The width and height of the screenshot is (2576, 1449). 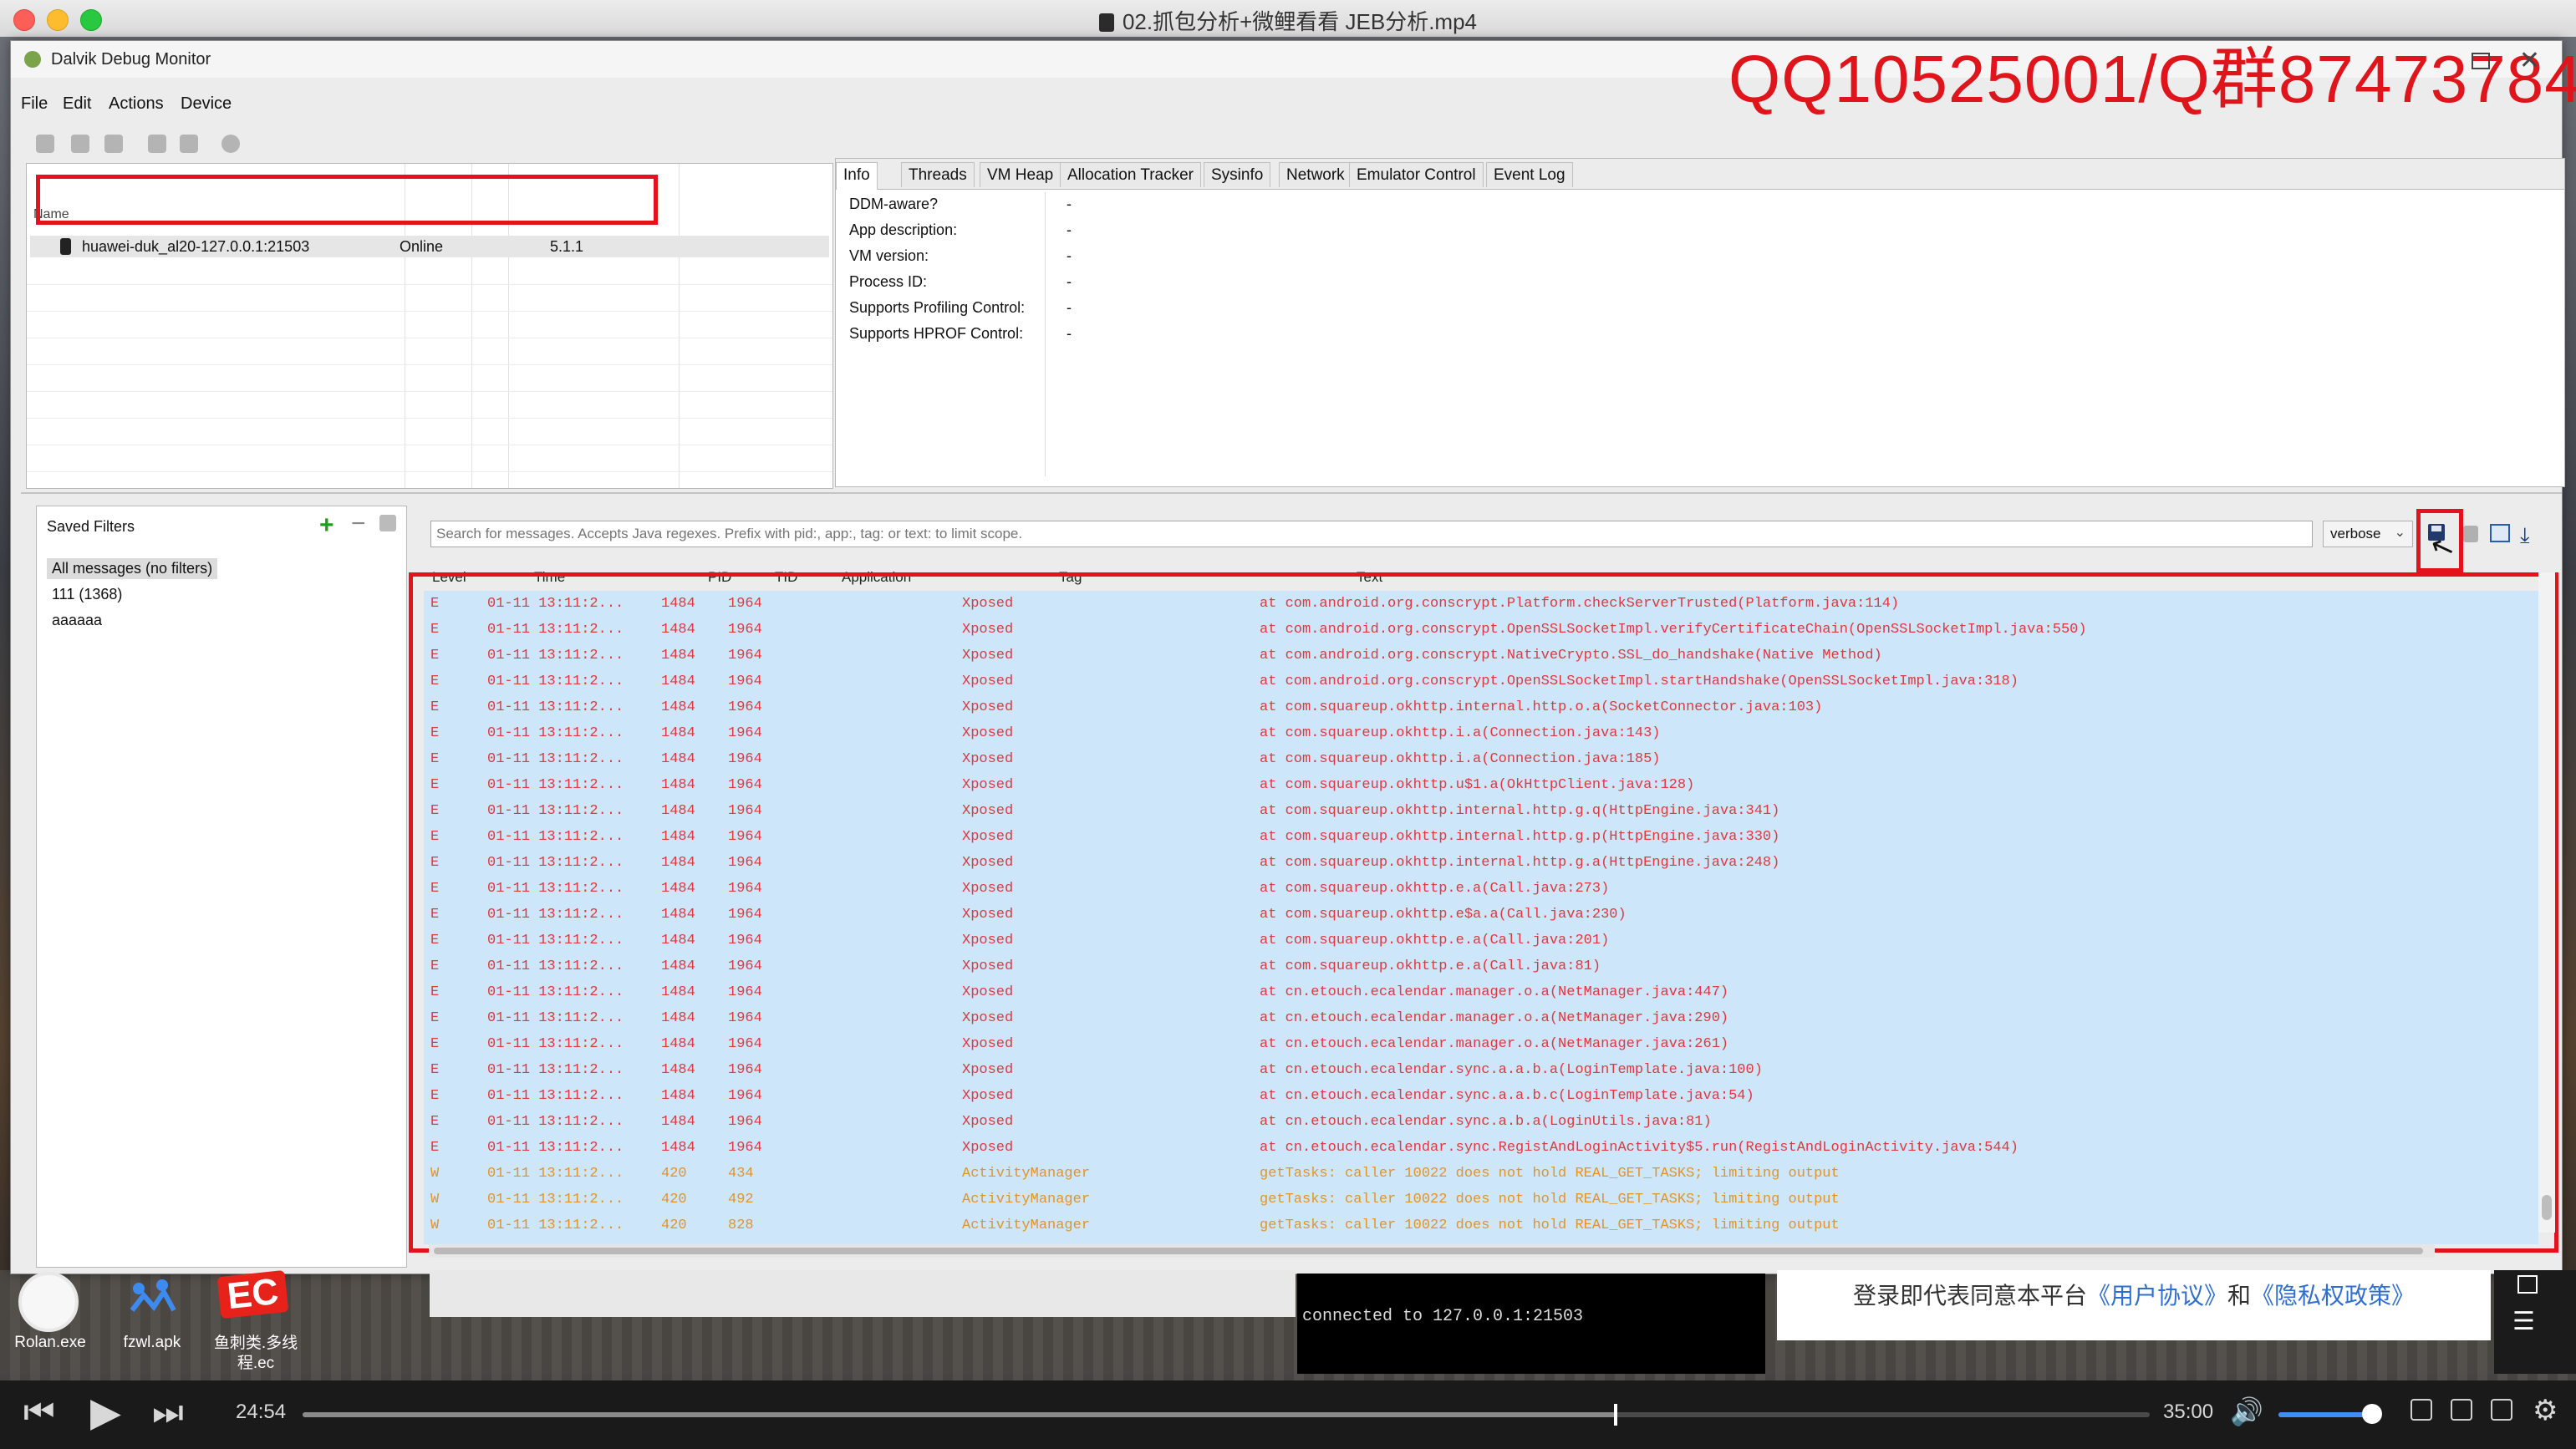 I want to click on dump-hprof-icon, so click(x=113, y=144).